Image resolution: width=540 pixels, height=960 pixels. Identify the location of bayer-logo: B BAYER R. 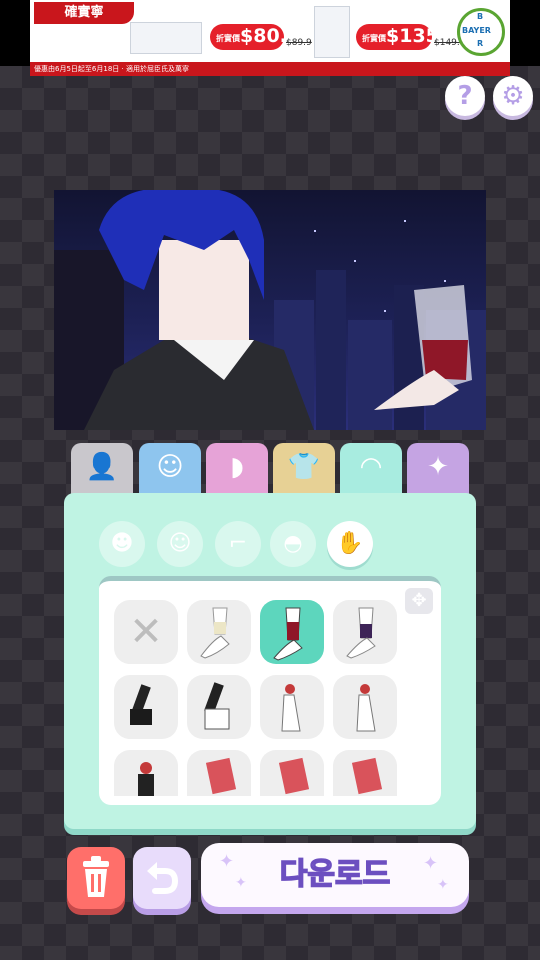
(481, 32).